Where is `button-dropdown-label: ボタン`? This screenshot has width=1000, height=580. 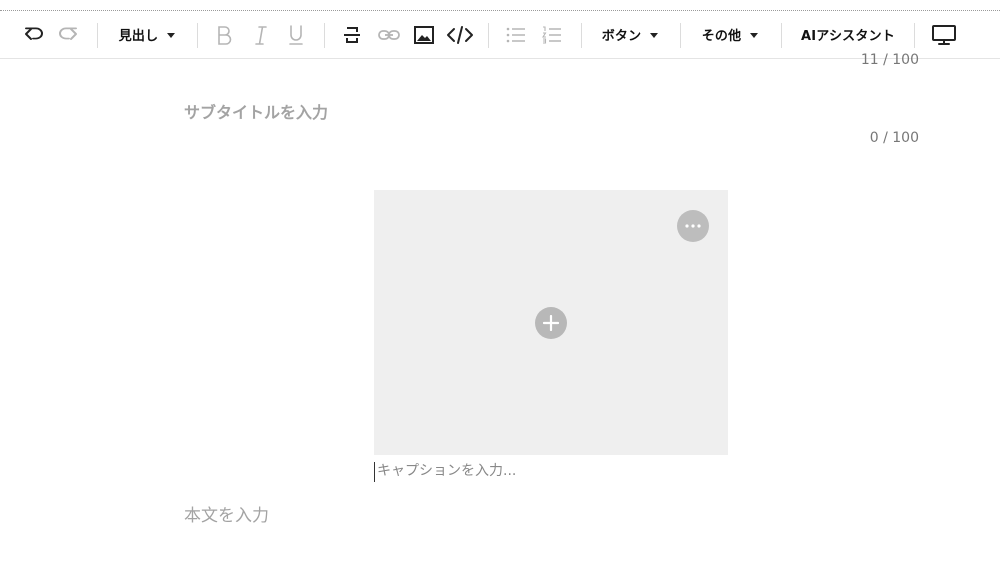
button-dropdown-label: ボタン is located at coordinates (621, 36).